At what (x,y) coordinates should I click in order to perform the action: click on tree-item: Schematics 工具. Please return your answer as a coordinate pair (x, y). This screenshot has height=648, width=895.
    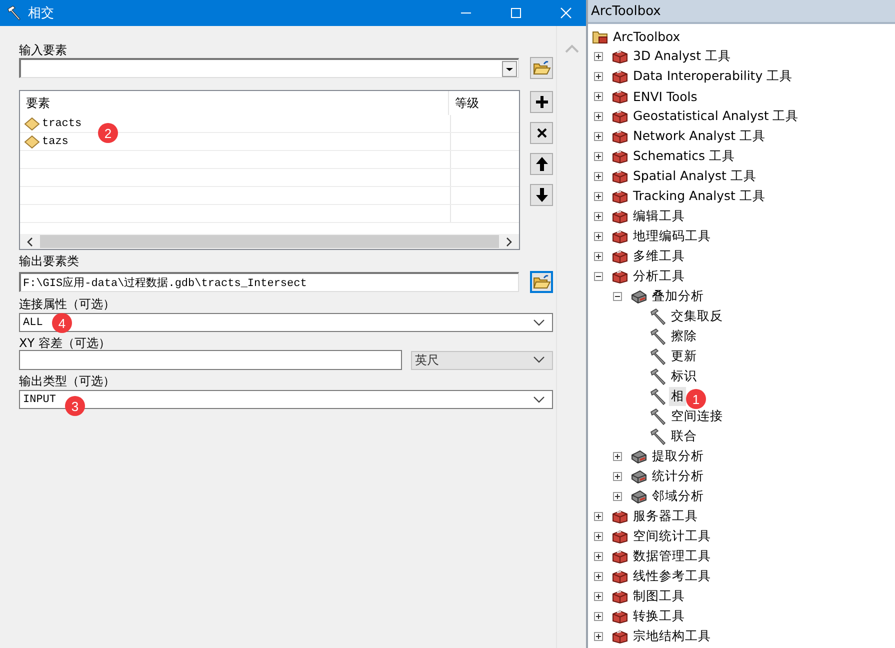
    Looking at the image, I should click on (684, 156).